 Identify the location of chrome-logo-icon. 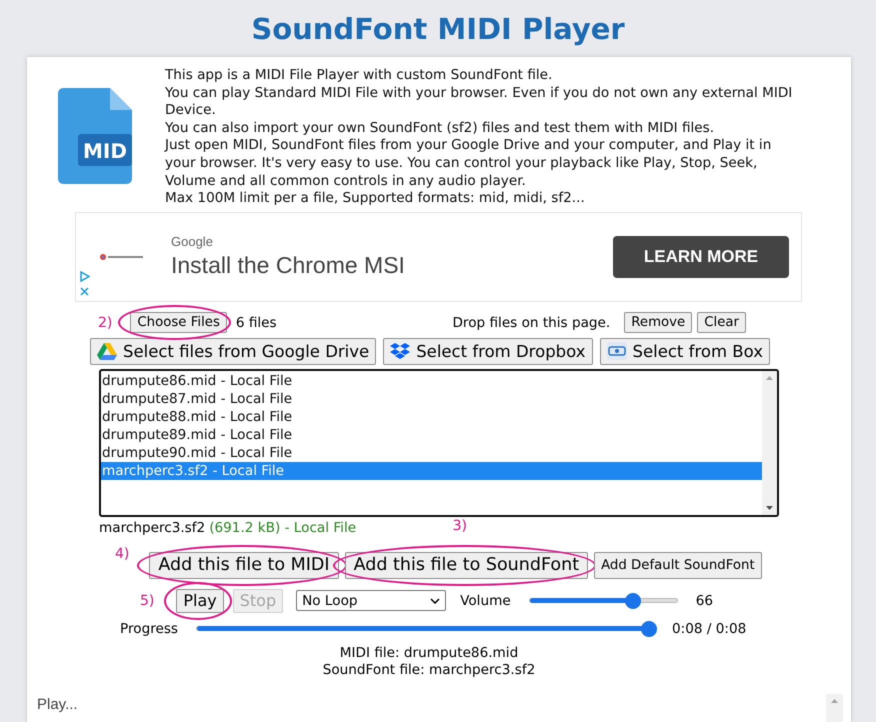
(122, 256).